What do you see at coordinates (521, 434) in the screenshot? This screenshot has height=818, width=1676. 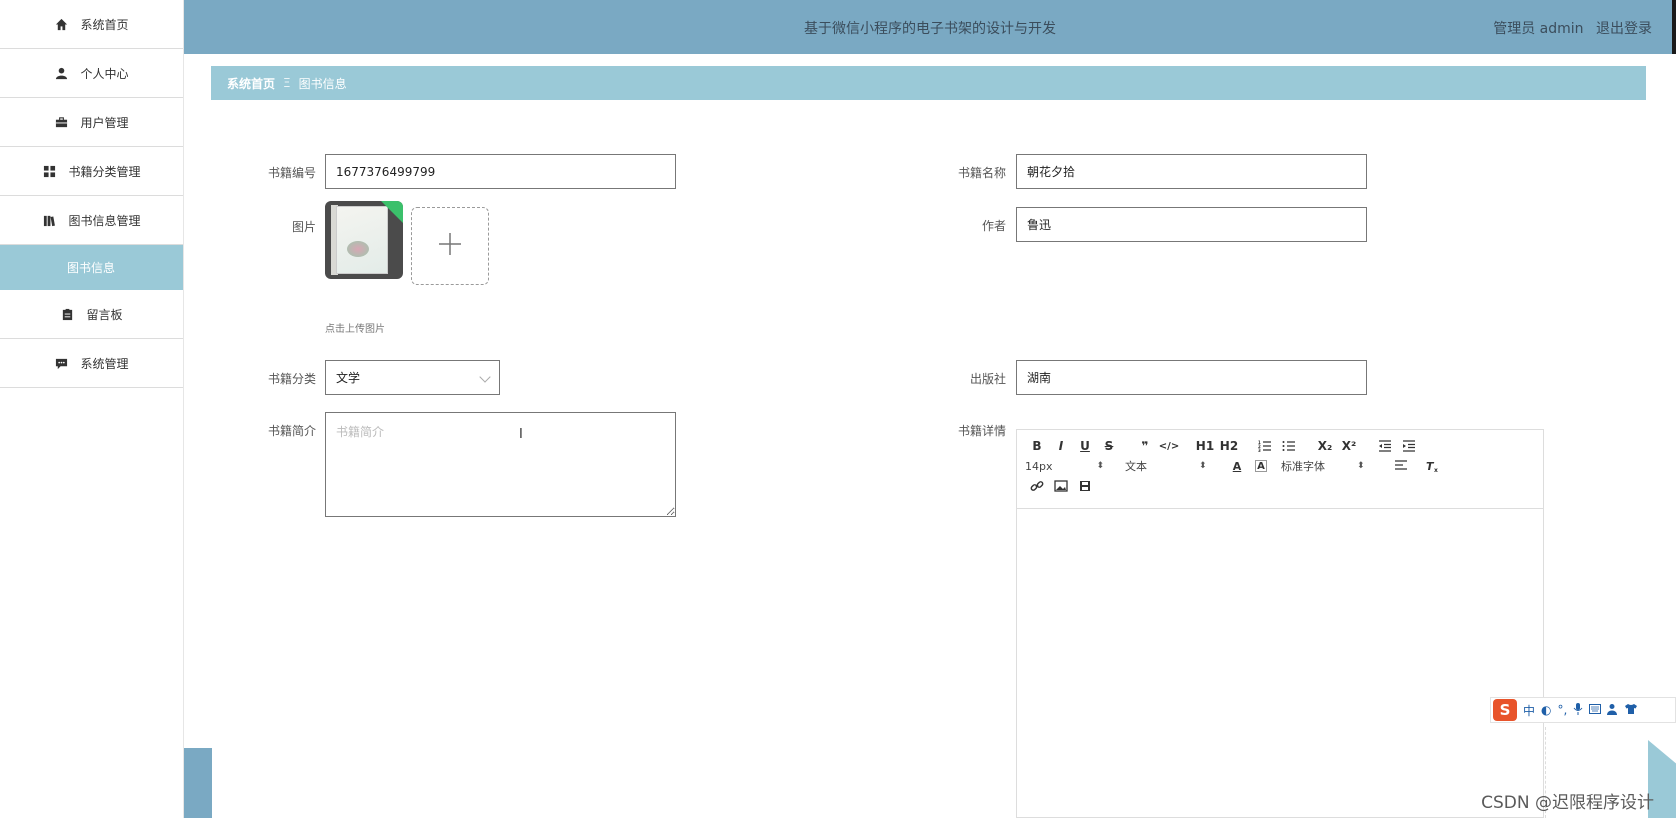 I see `text-cursor-icon: I` at bounding box center [521, 434].